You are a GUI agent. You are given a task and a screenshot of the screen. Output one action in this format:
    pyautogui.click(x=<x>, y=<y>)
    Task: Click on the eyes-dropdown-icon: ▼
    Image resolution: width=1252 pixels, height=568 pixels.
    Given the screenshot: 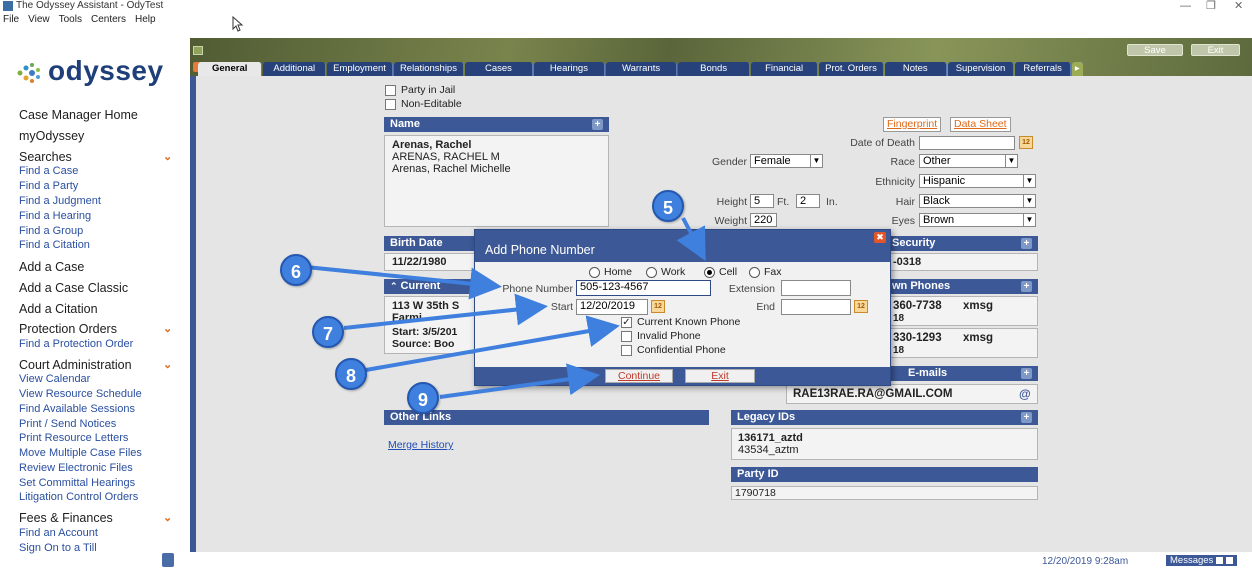 What is the action you would take?
    pyautogui.click(x=1029, y=220)
    